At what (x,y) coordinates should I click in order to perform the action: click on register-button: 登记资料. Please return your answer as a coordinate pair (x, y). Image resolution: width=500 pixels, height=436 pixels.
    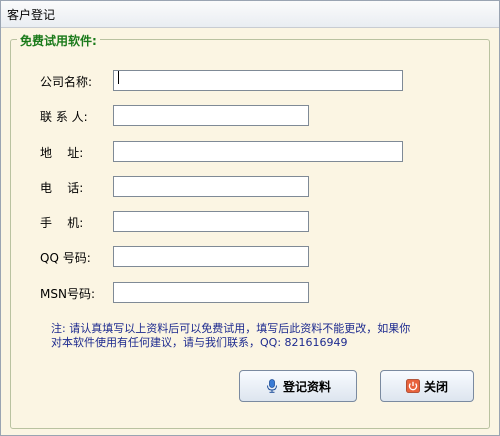
    Looking at the image, I should click on (298, 386).